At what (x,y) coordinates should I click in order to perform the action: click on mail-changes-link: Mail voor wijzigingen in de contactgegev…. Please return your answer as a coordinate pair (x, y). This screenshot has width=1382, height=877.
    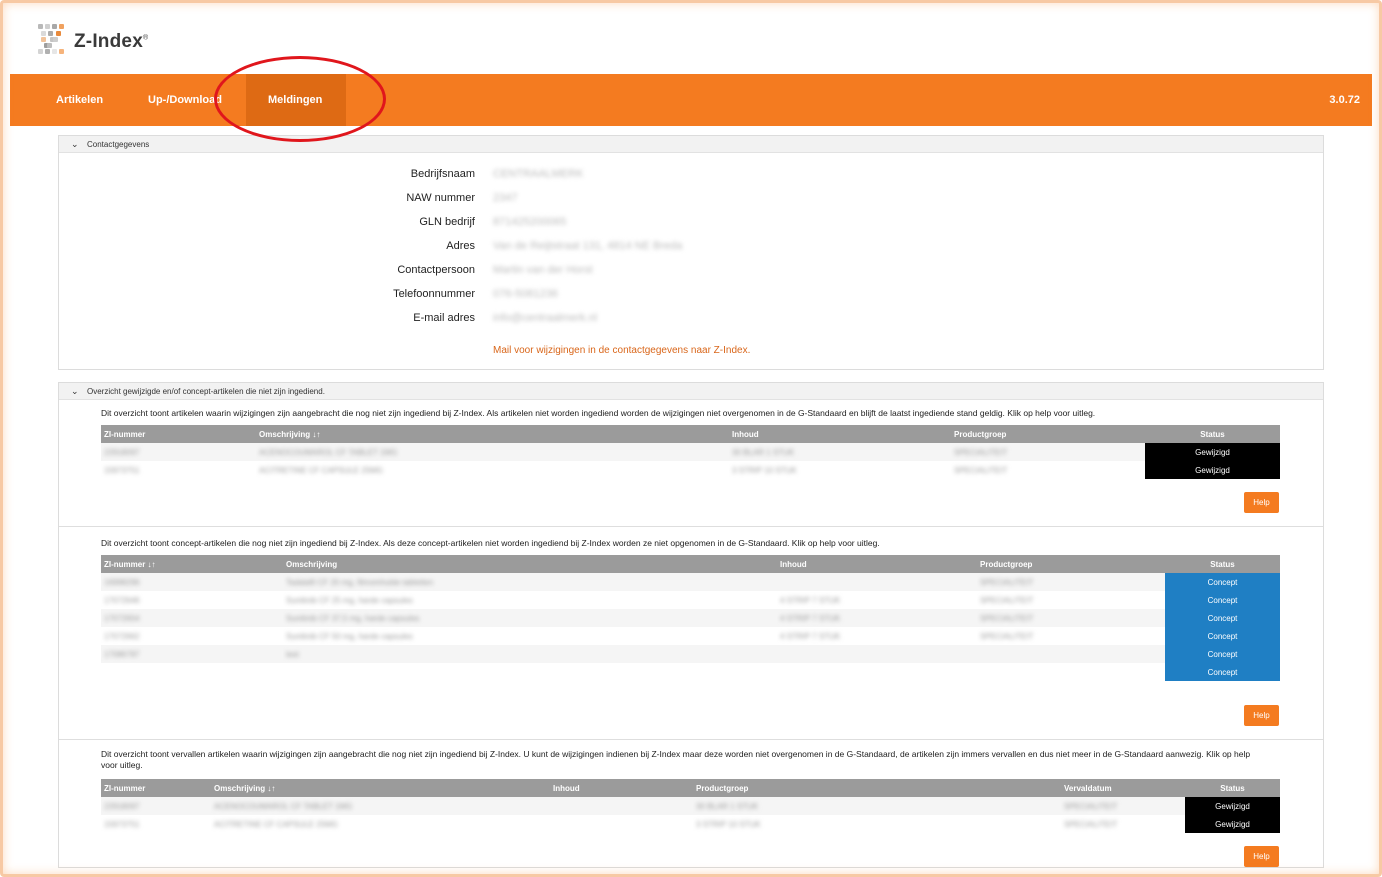
    Looking at the image, I should click on (621, 350).